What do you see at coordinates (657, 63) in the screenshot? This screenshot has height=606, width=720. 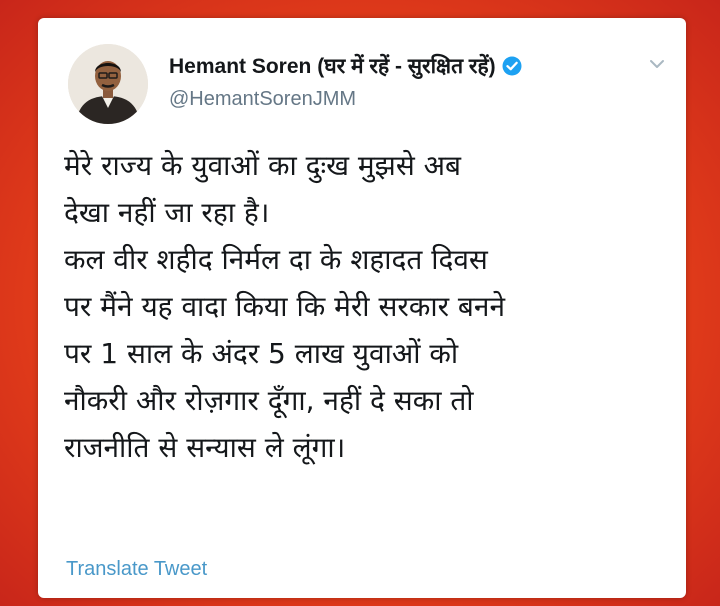 I see `chevron-down-icon` at bounding box center [657, 63].